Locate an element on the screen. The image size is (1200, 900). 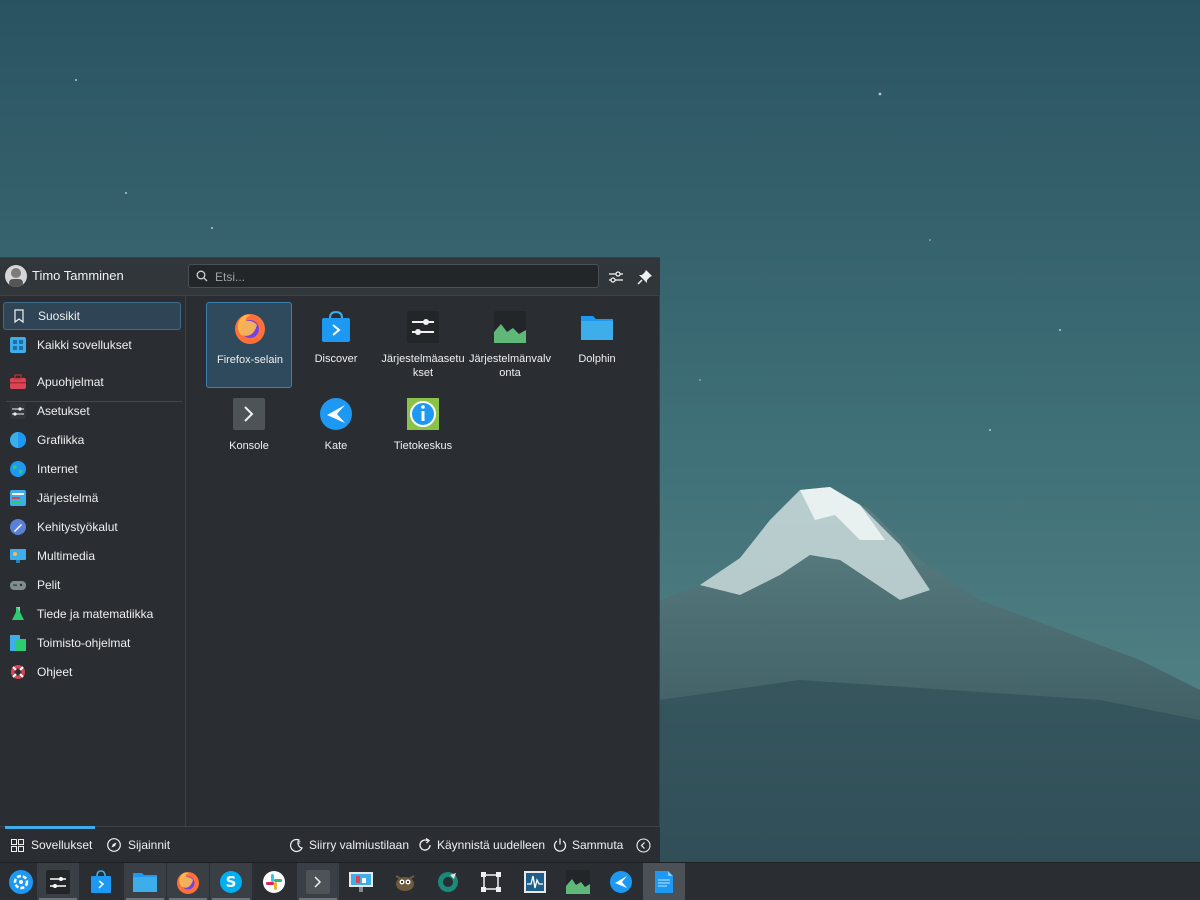
taskbar-krita is located at coordinates (448, 881).